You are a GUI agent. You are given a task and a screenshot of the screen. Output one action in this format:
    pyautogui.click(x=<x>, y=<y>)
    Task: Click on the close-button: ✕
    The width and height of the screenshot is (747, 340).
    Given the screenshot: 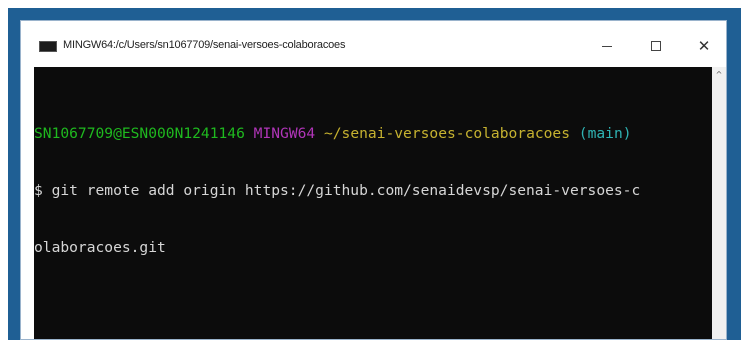 What is the action you would take?
    pyautogui.click(x=704, y=46)
    